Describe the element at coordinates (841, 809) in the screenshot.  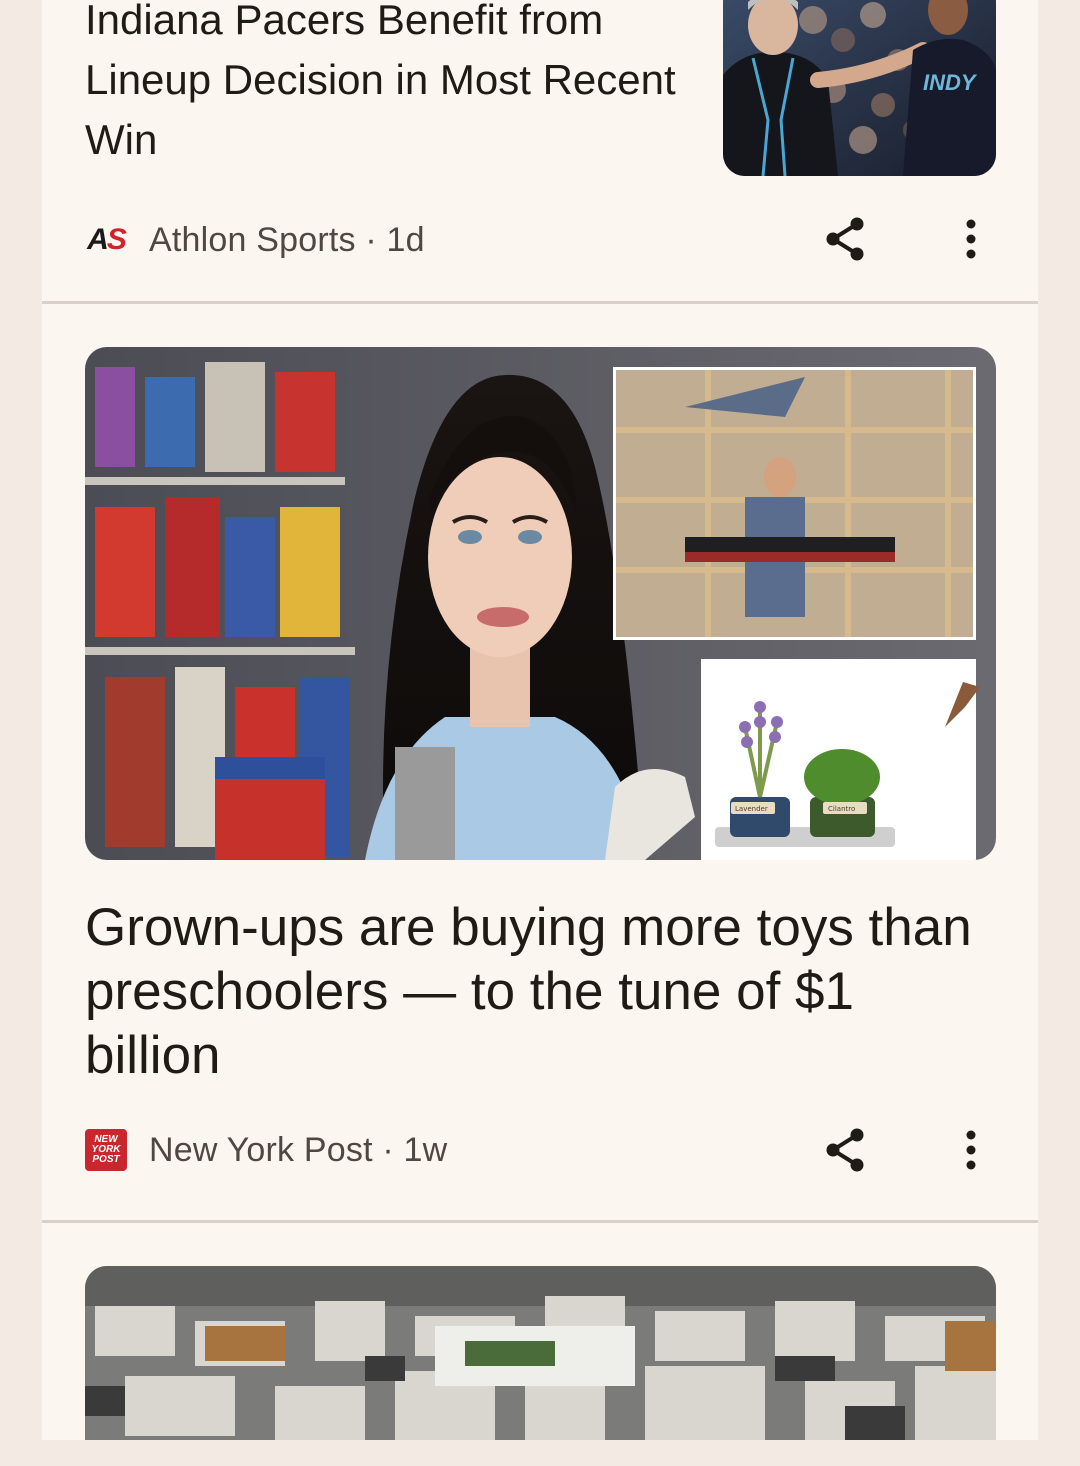
I see `plant-label-cilantro: Cilantro` at that location.